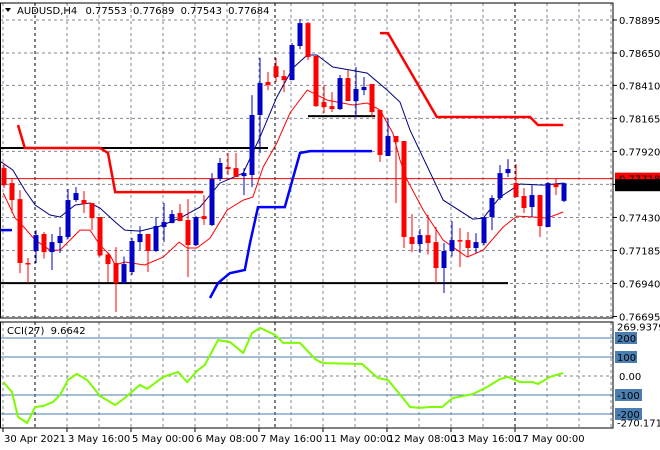 This screenshot has height=450, width=660. Describe the element at coordinates (47, 11) in the screenshot. I see `symbol-label: AUDUSD,H4` at that location.